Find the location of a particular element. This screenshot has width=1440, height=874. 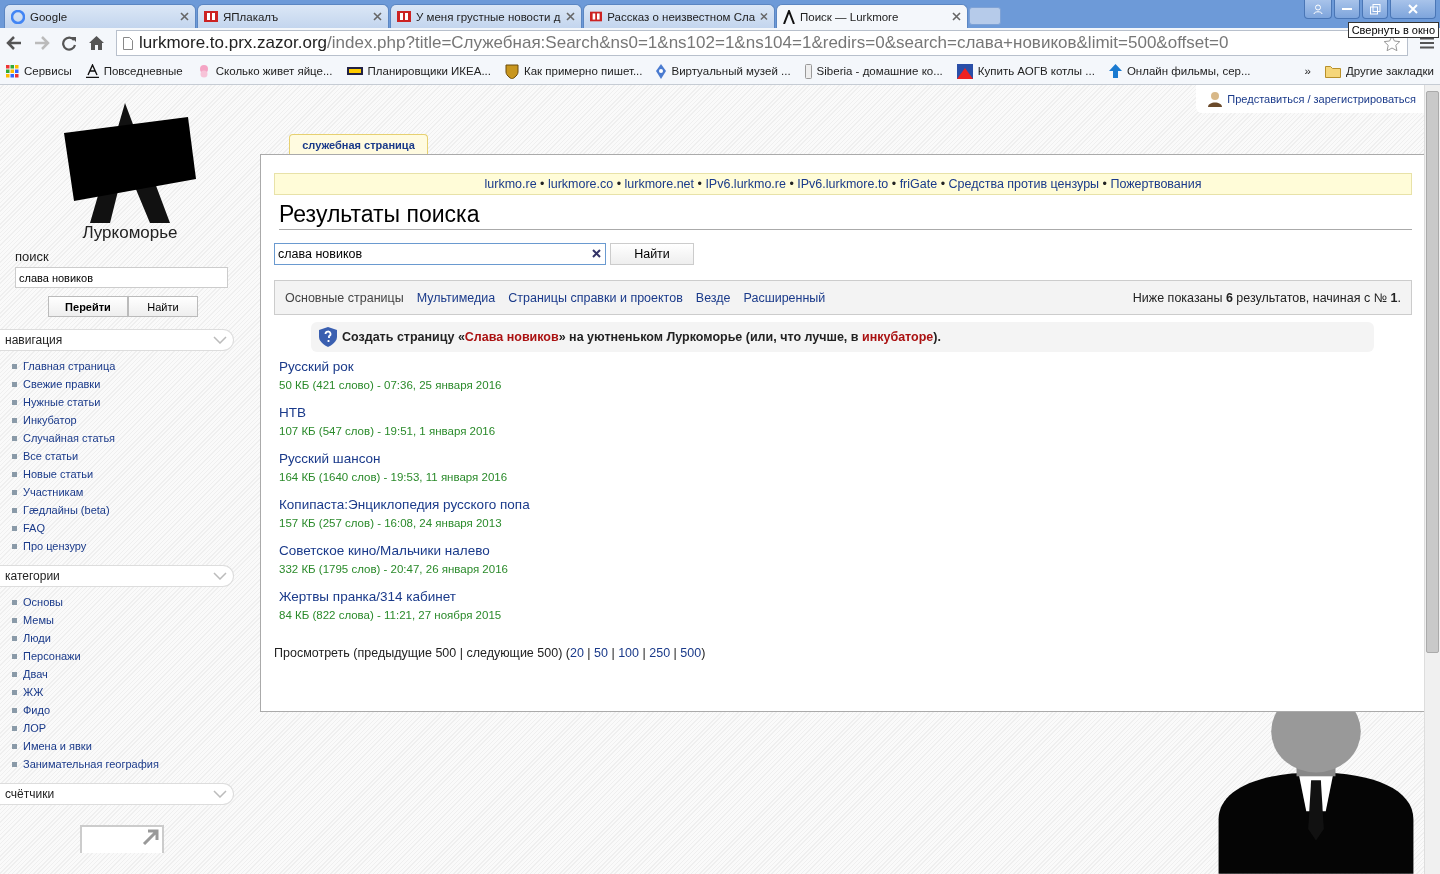

nav-link: ЛОР is located at coordinates (136, 728).